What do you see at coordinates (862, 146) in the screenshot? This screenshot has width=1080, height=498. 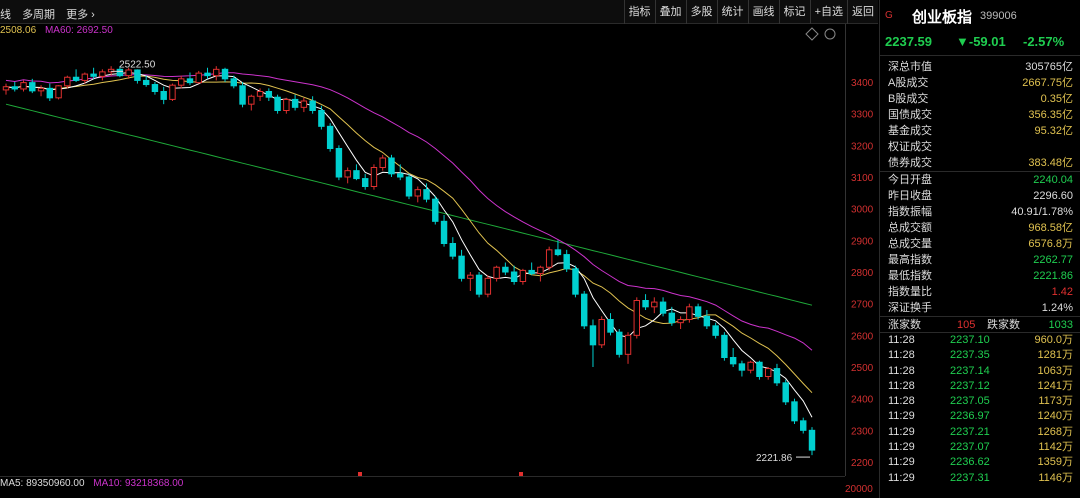 I see `y-tick-label: 3200` at bounding box center [862, 146].